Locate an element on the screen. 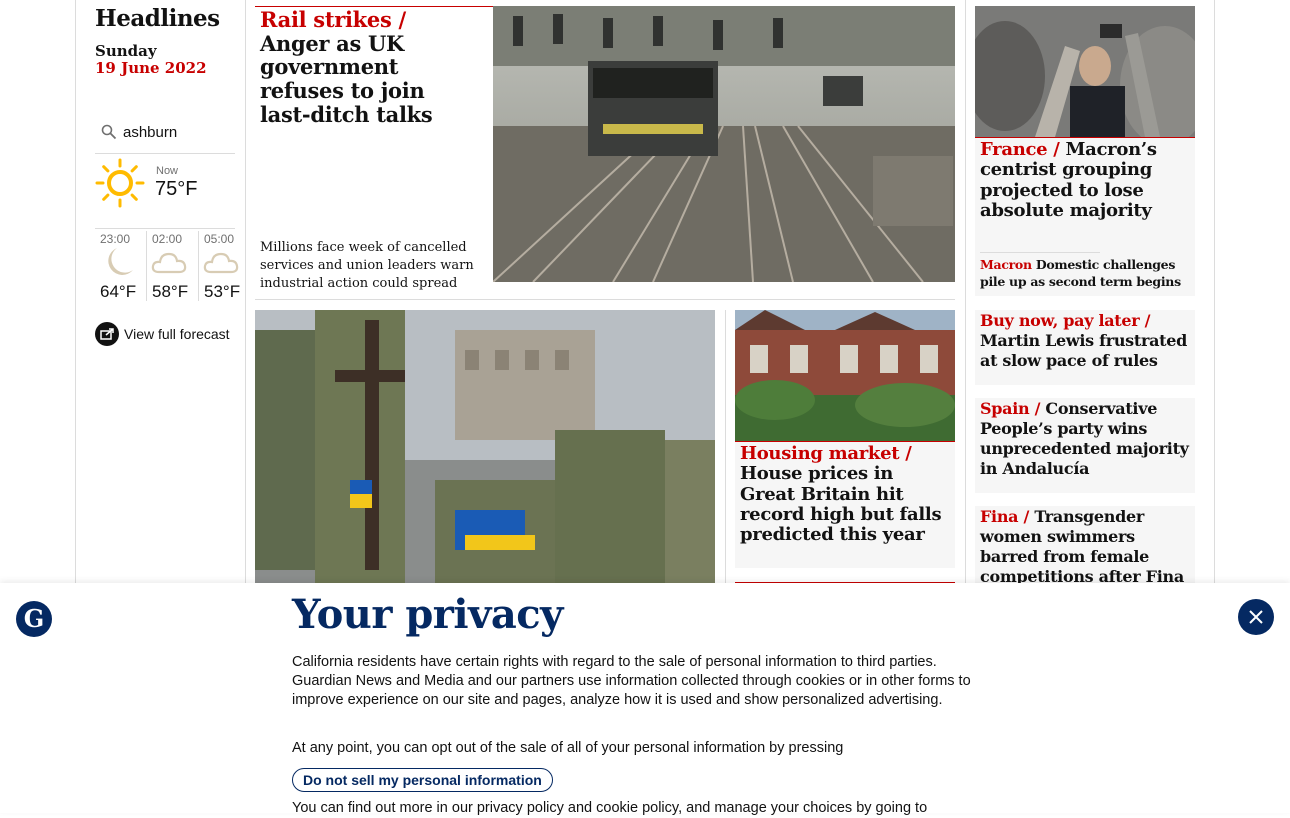 Image resolution: width=1290 pixels, height=818 pixels. forecast-hour: 05:00 53°F is located at coordinates (223, 265).